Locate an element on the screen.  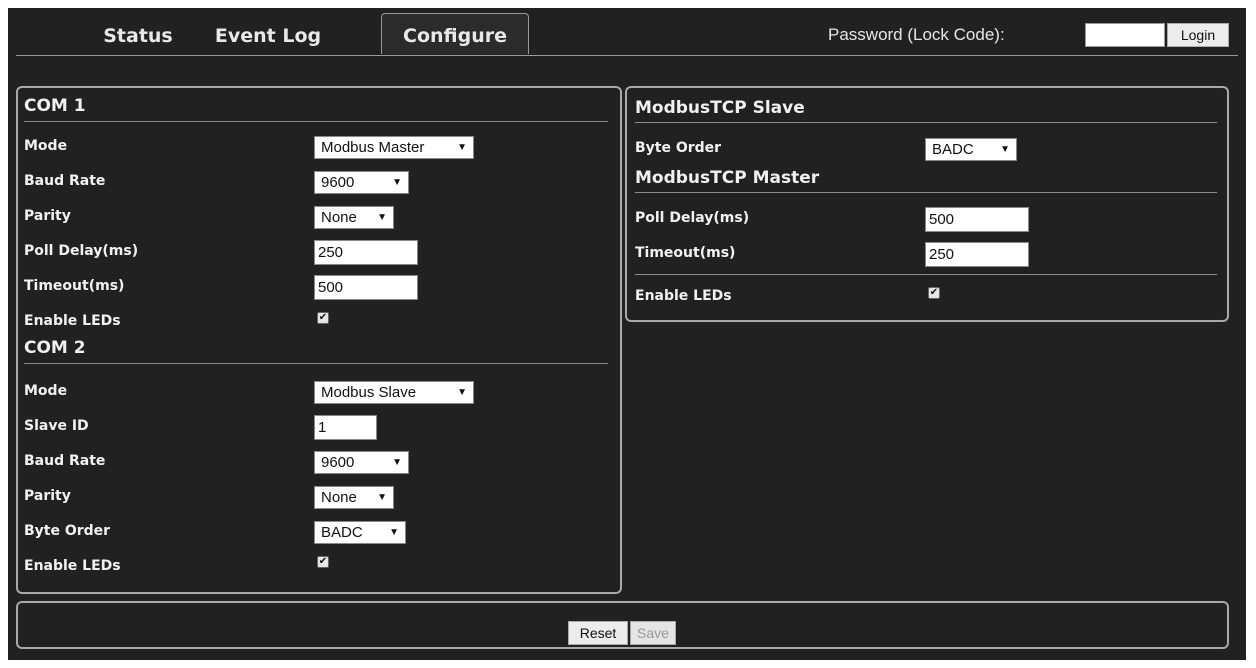
com1-parity-label: Parity is located at coordinates (47, 216).